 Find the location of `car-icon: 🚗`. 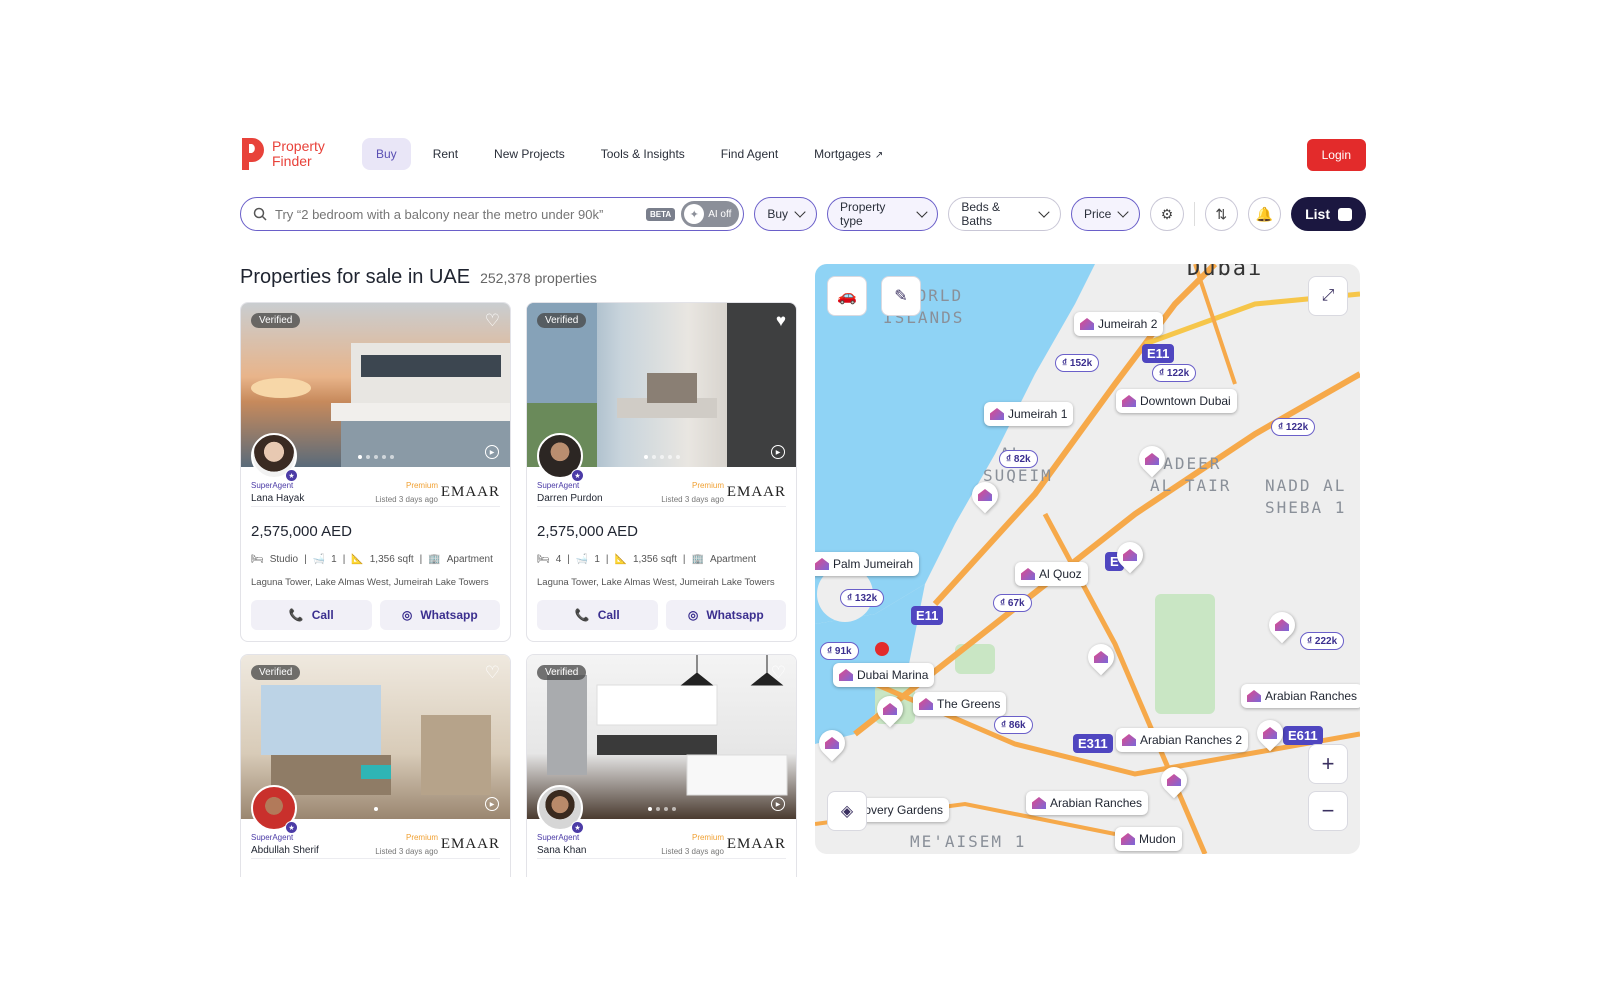

car-icon: 🚗 is located at coordinates (847, 296).